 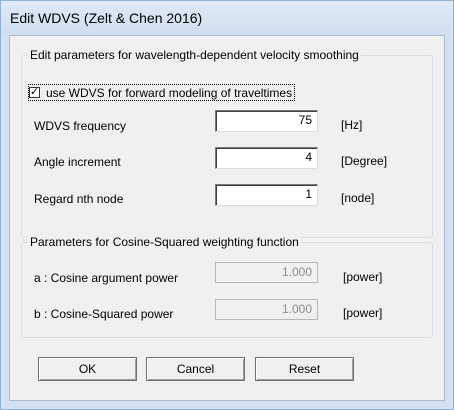 I want to click on angle-increment-unit: [Degree], so click(x=364, y=161).